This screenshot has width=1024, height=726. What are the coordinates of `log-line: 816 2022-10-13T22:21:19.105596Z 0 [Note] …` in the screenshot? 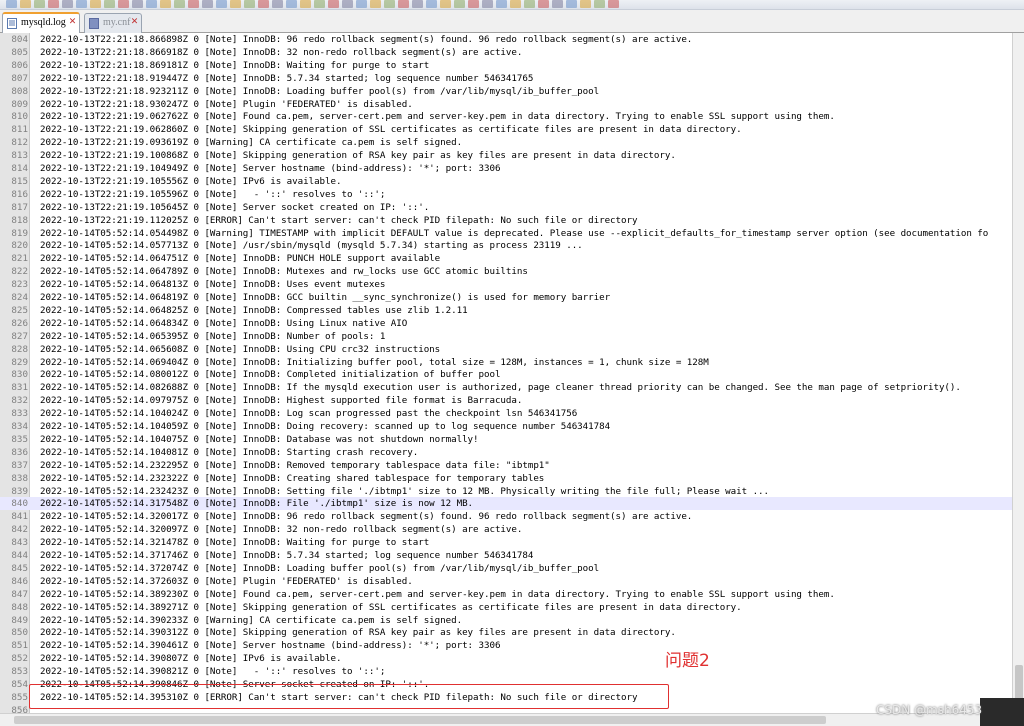 It's located at (506, 194).